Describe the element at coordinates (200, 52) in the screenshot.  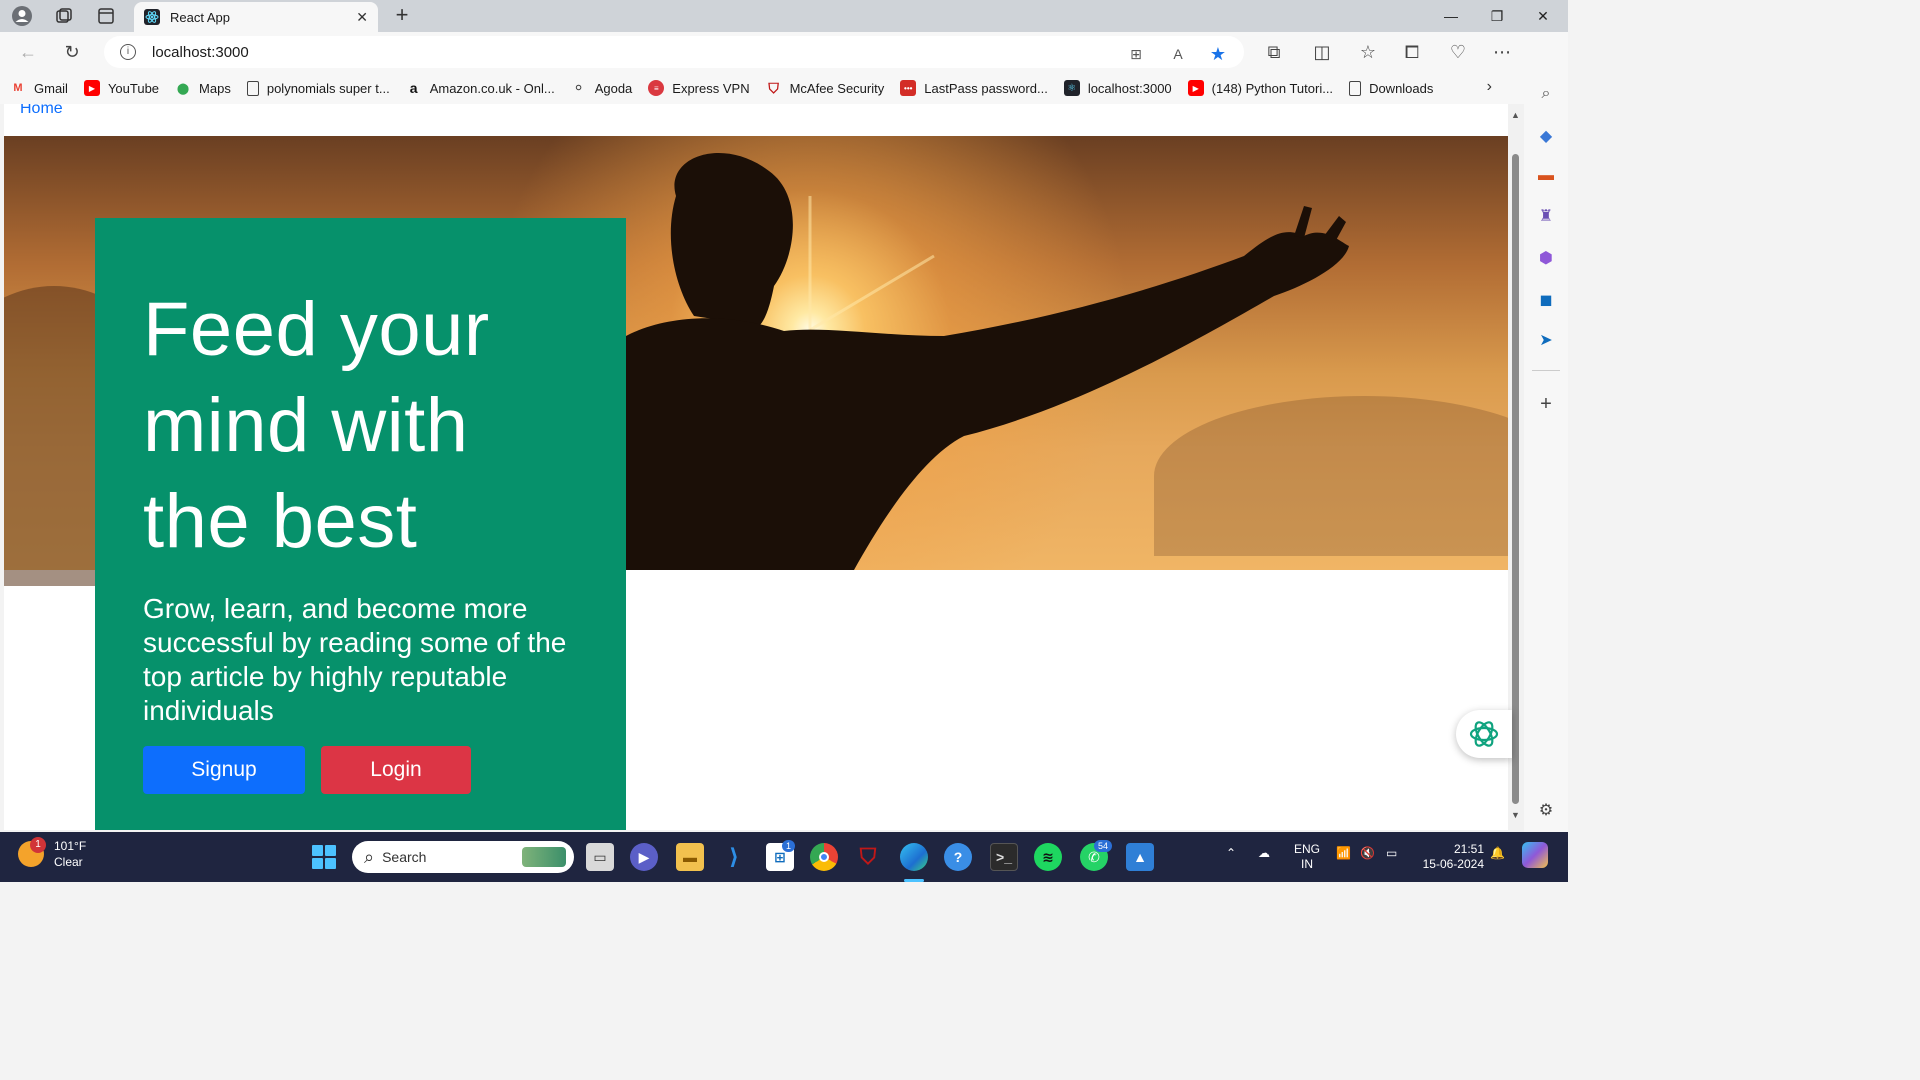
I see `url-text: localhost:3000` at that location.